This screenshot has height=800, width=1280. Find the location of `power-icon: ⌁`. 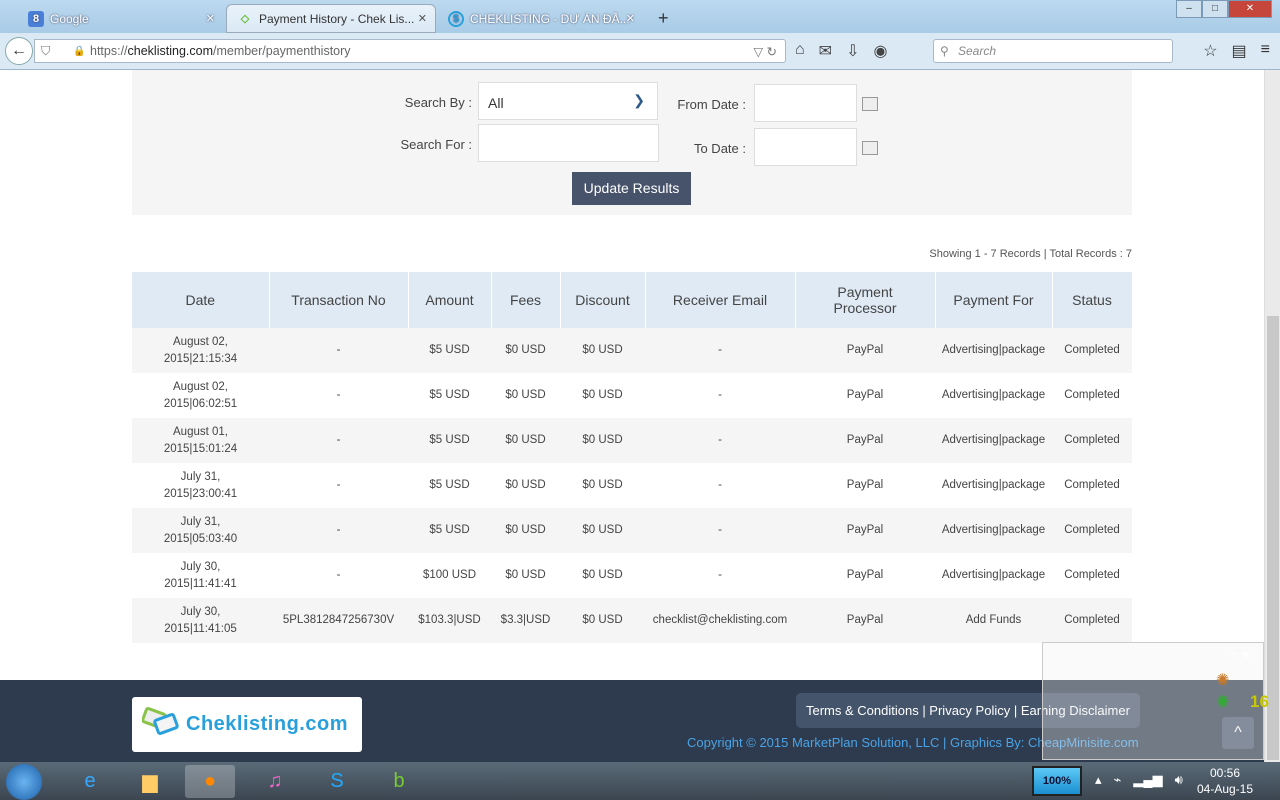

power-icon: ⌁ is located at coordinates (1118, 780).